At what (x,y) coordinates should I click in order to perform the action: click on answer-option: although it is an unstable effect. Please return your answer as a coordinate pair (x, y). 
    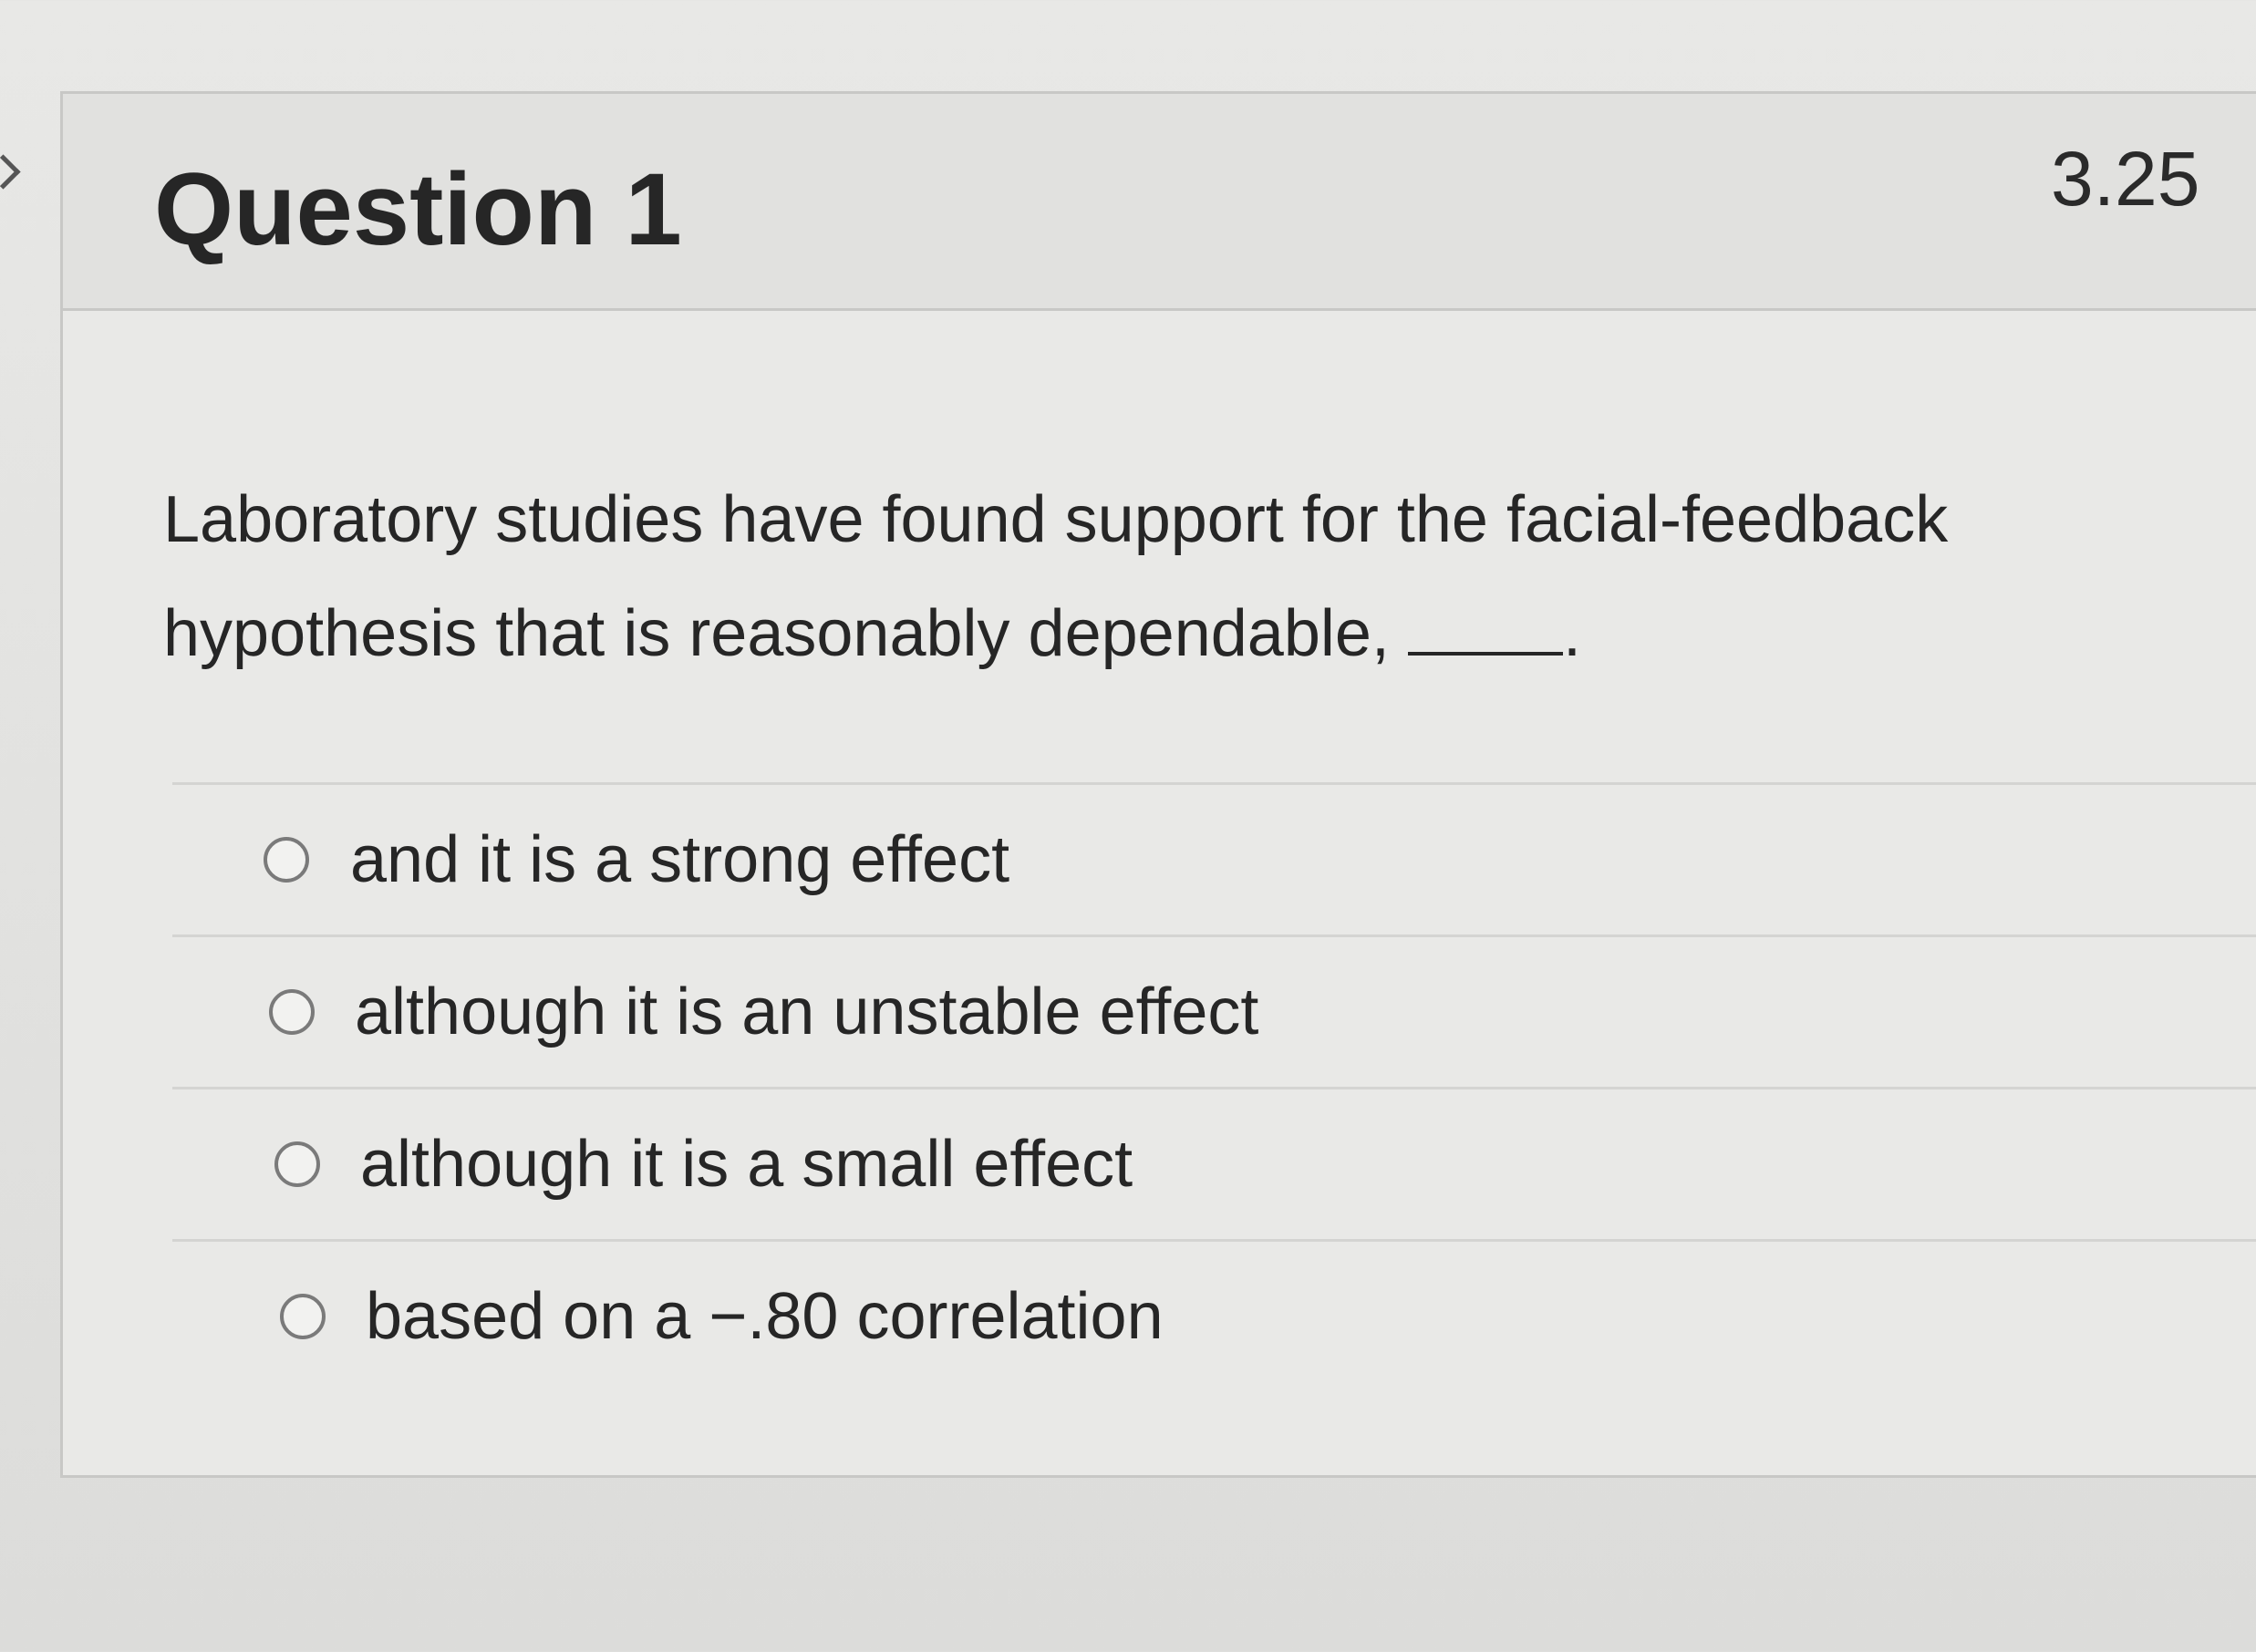
    Looking at the image, I should click on (1214, 1010).